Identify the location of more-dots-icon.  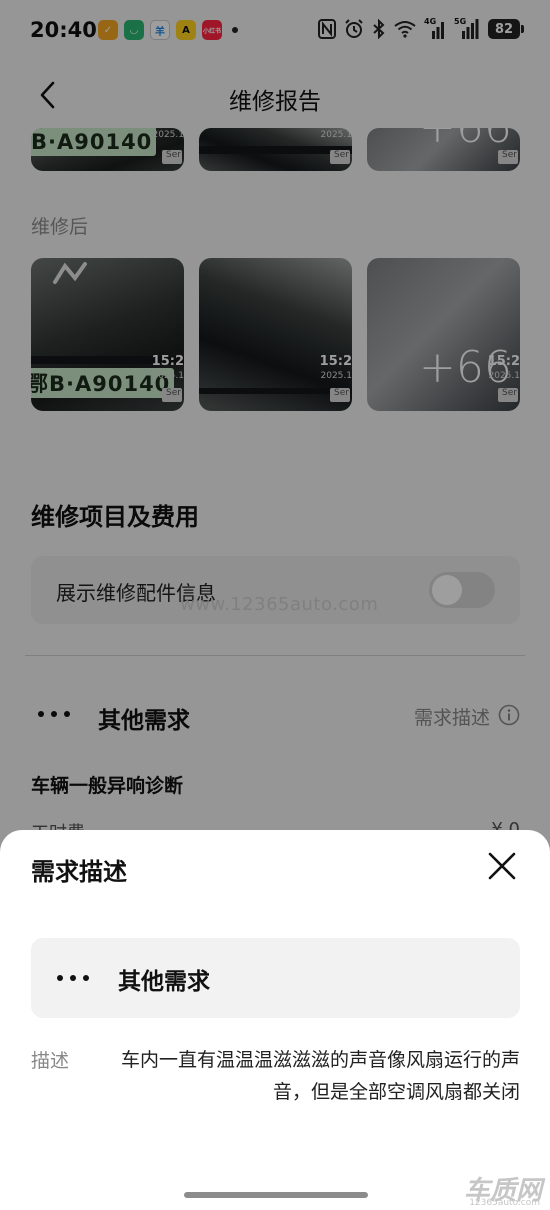
(73, 978).